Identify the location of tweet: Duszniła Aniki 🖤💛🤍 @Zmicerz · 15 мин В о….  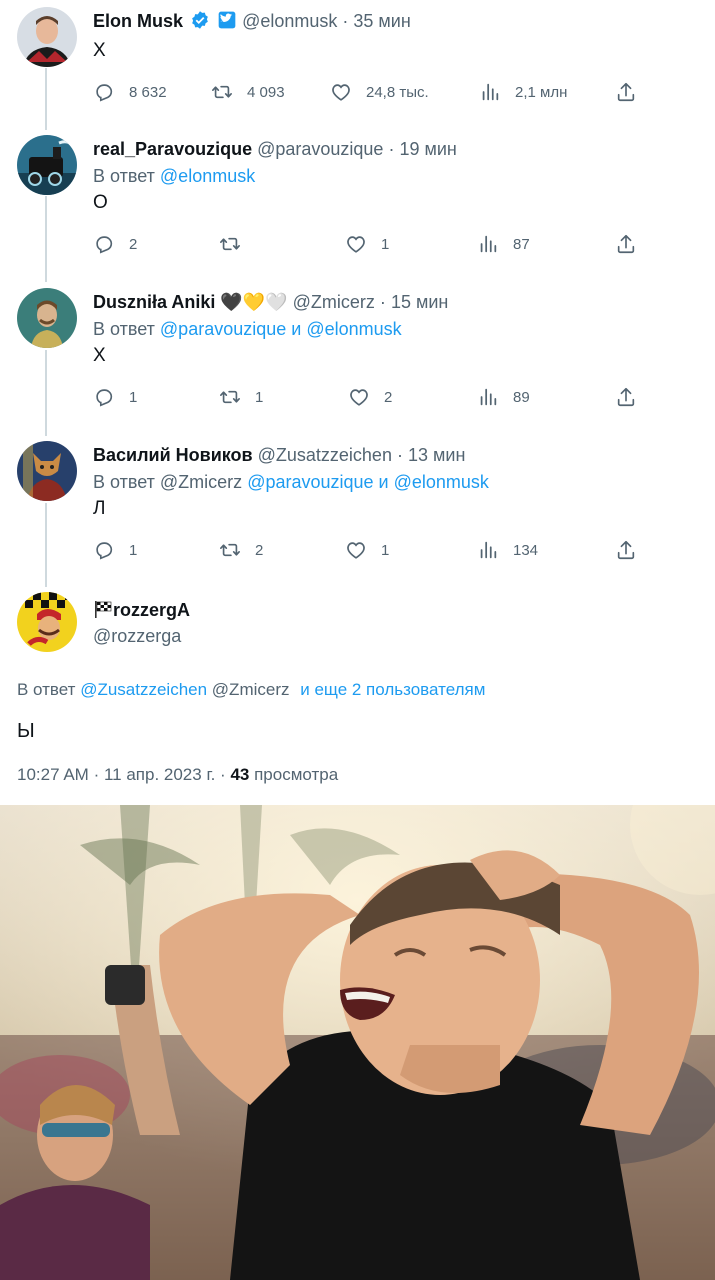
(357, 353).